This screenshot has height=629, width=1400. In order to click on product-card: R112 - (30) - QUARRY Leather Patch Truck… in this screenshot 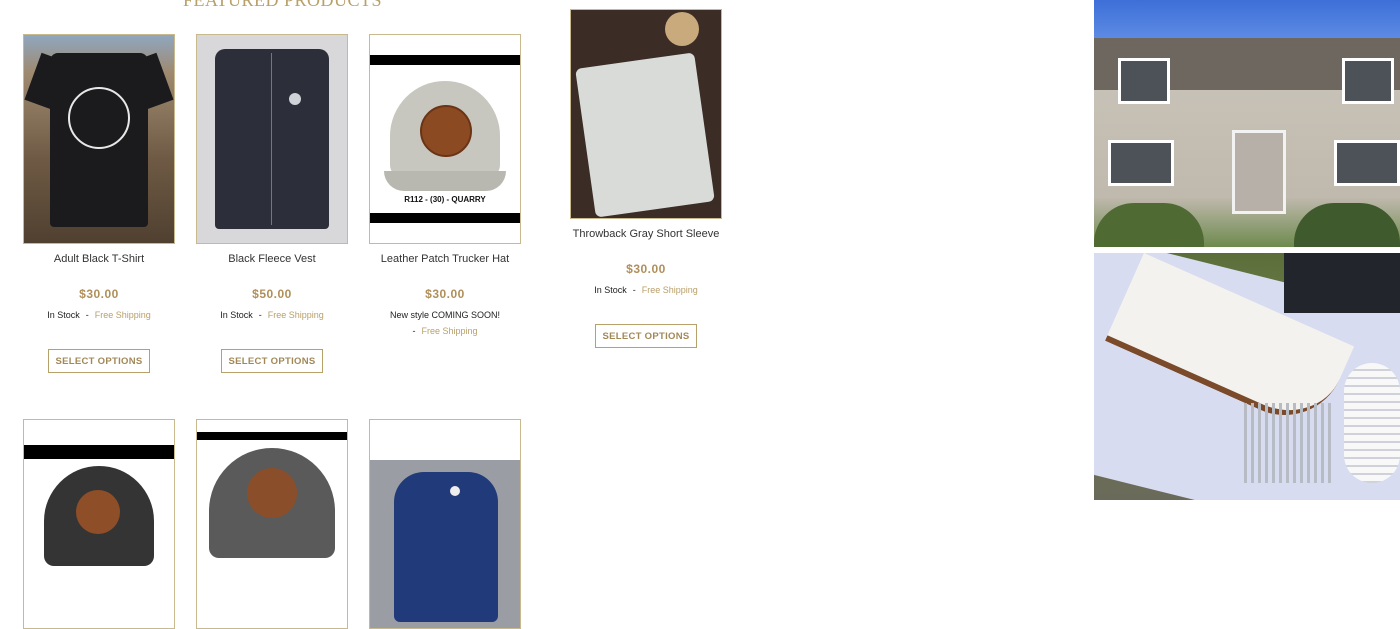, I will do `click(445, 185)`.